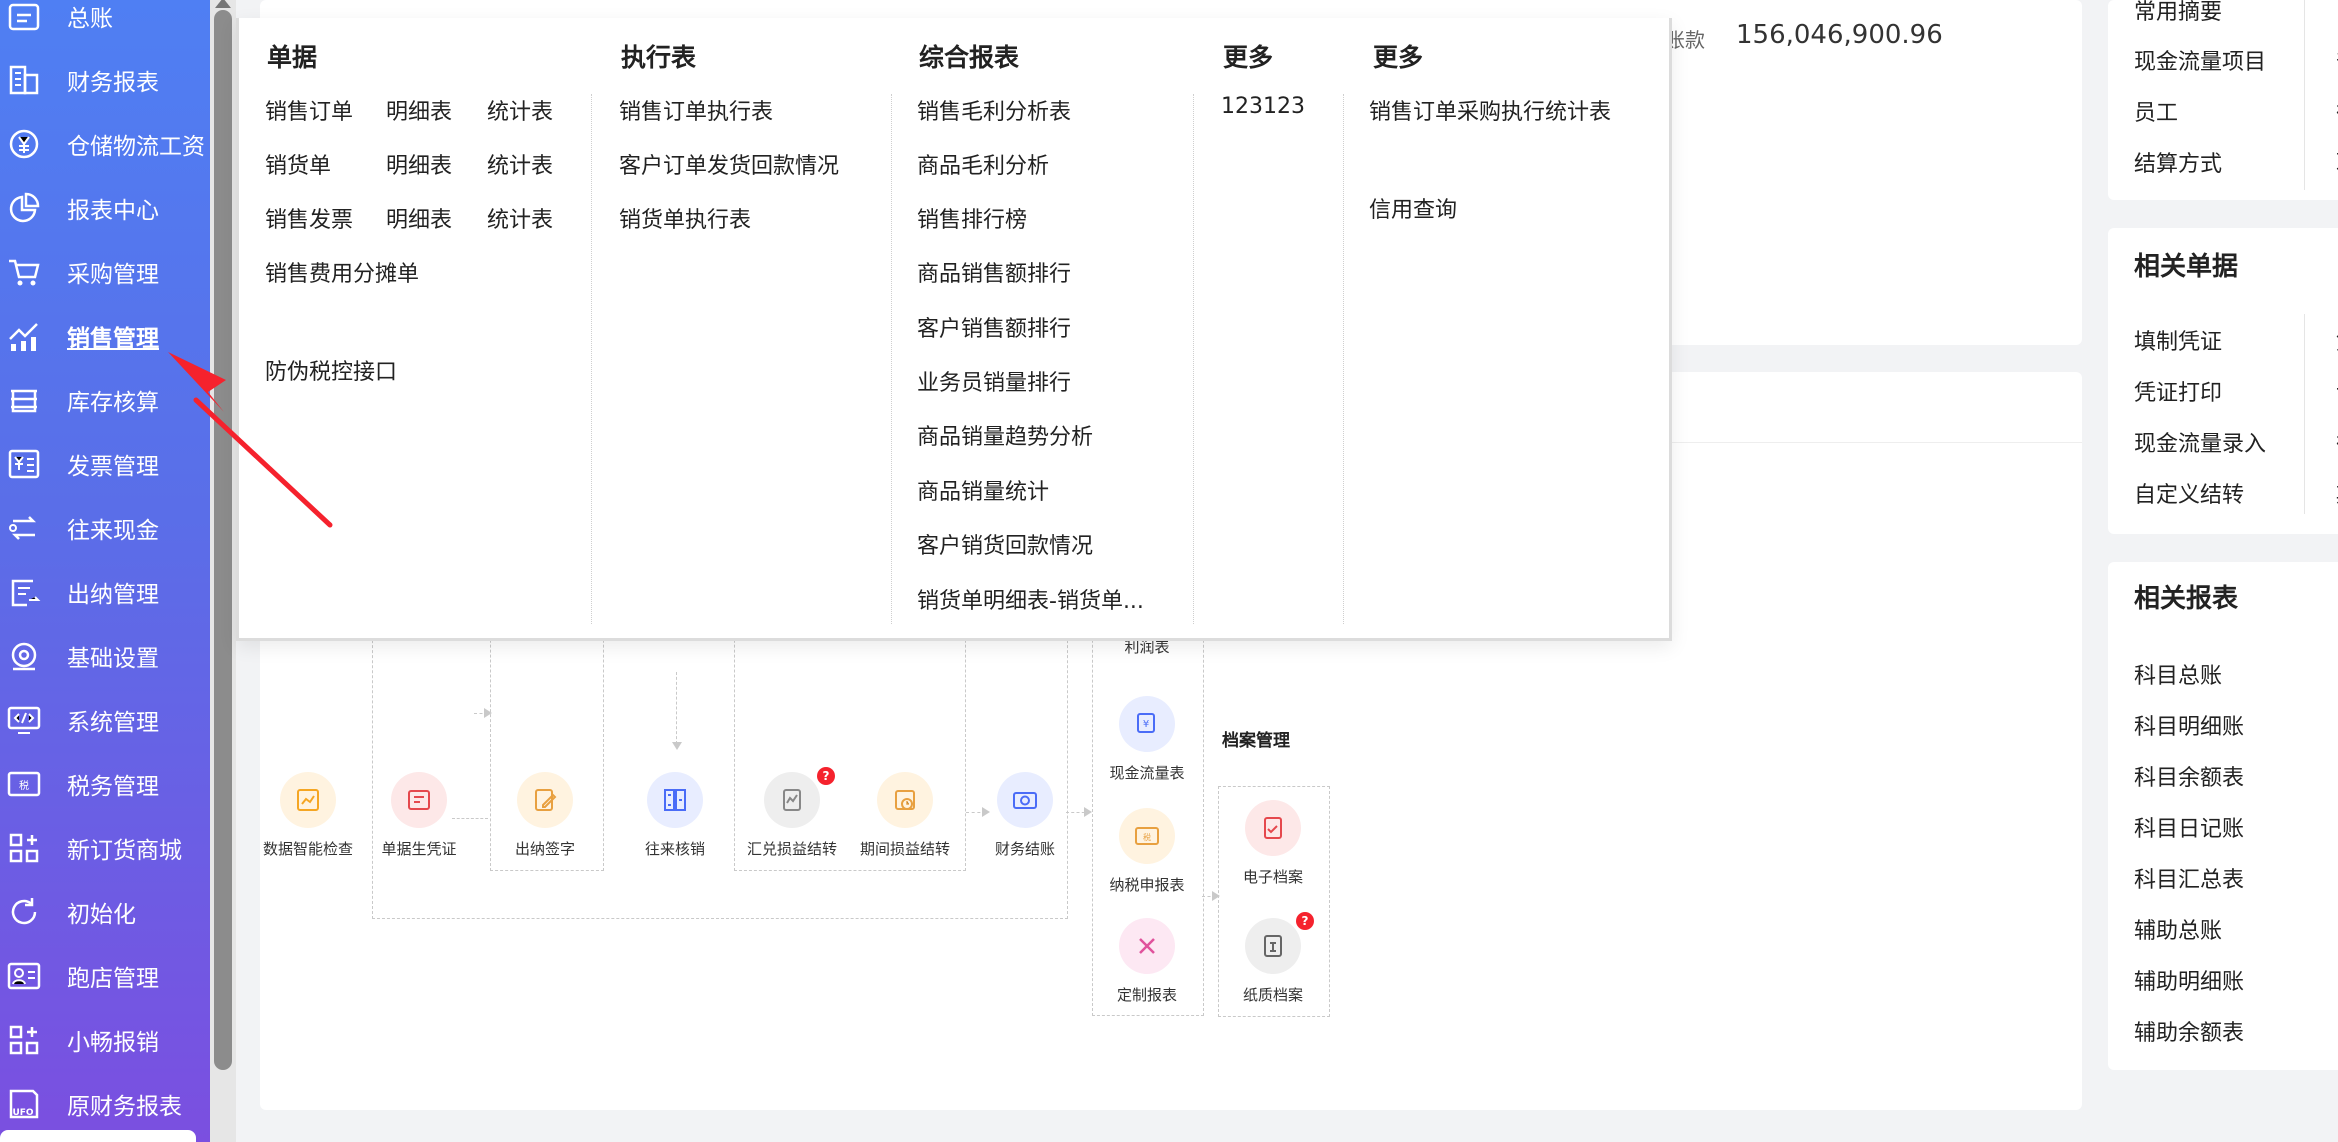 The height and width of the screenshot is (1142, 2338). Describe the element at coordinates (994, 110) in the screenshot. I see `menu-report-item: 销售毛利分析表` at that location.